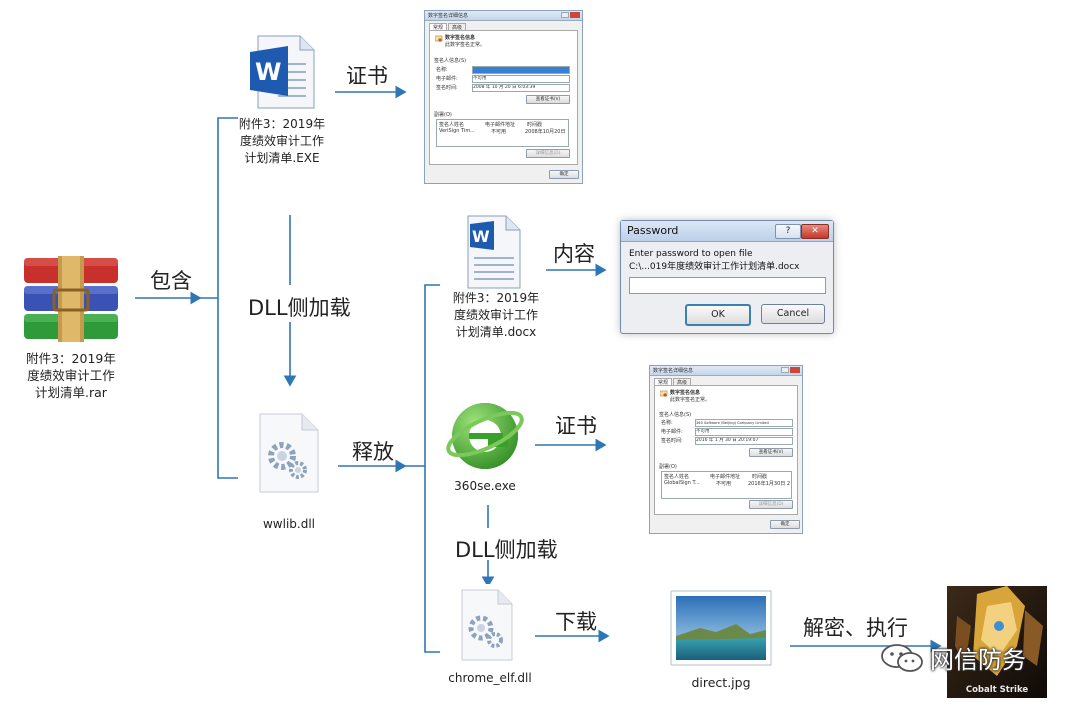 The width and height of the screenshot is (1080, 705). I want to click on table-cell: 2016年1月30日 2, so click(769, 484).